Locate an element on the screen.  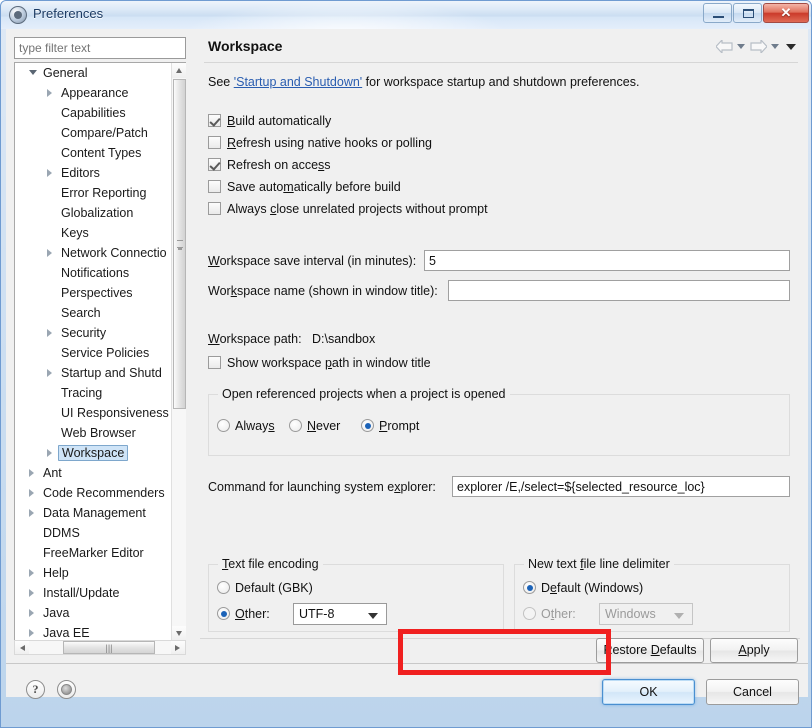
tree-item-keys: Keys is located at coordinates (100, 233).